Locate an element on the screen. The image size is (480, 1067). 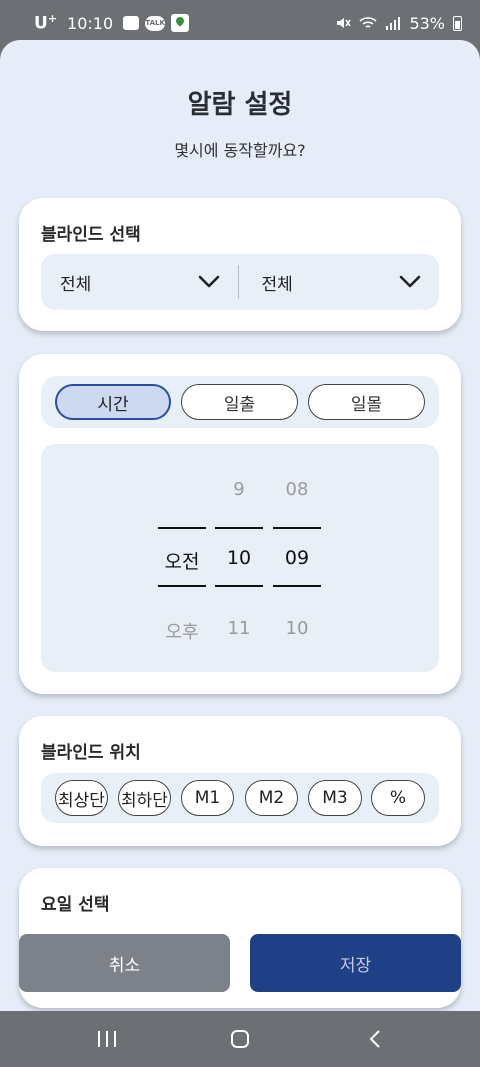
blind-position-title: 블라인드 위치 is located at coordinates (91, 753).